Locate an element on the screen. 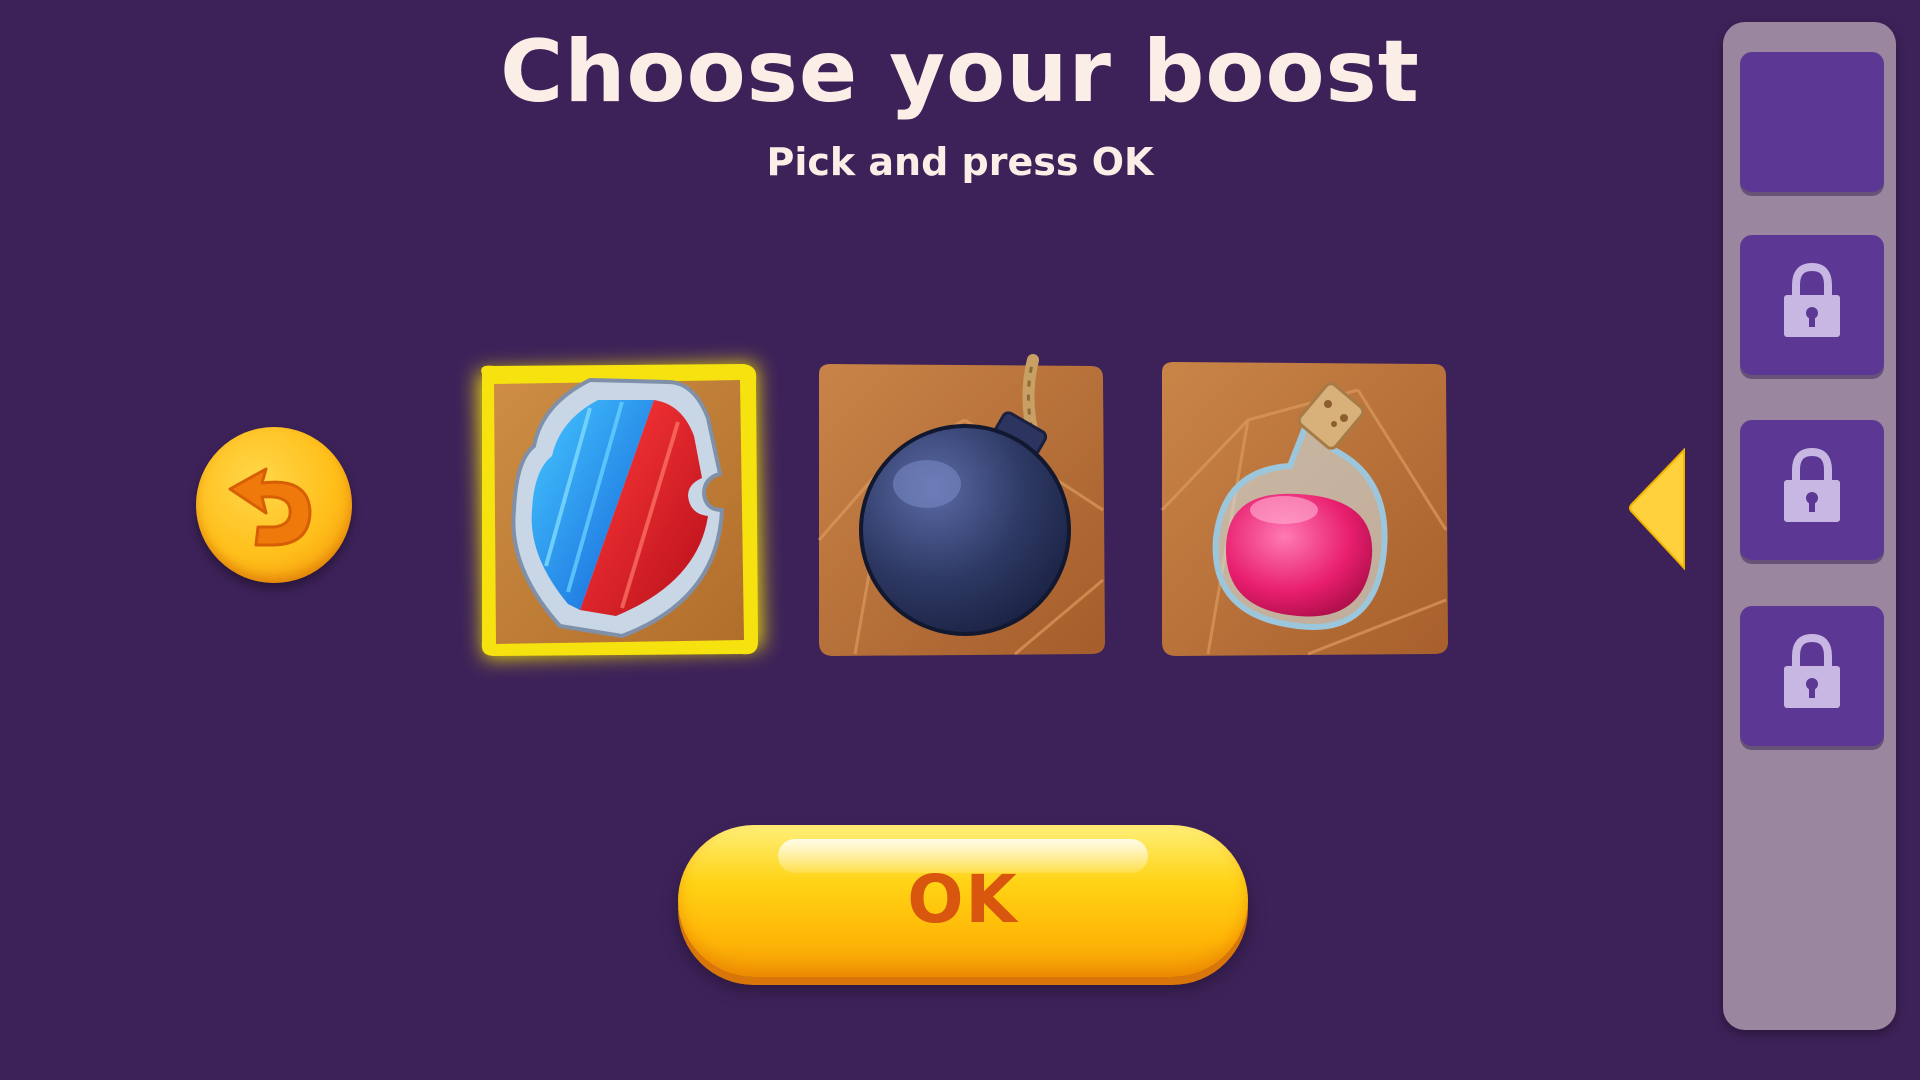  ok-button-label: OK is located at coordinates (963, 899).